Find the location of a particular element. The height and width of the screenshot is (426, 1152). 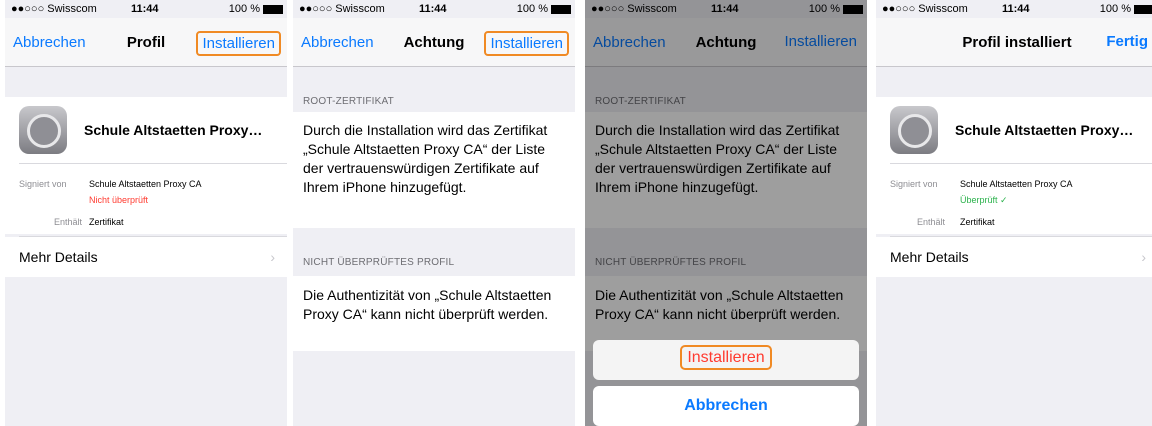

sheet-cancel-button: Abbrechen is located at coordinates (726, 406).